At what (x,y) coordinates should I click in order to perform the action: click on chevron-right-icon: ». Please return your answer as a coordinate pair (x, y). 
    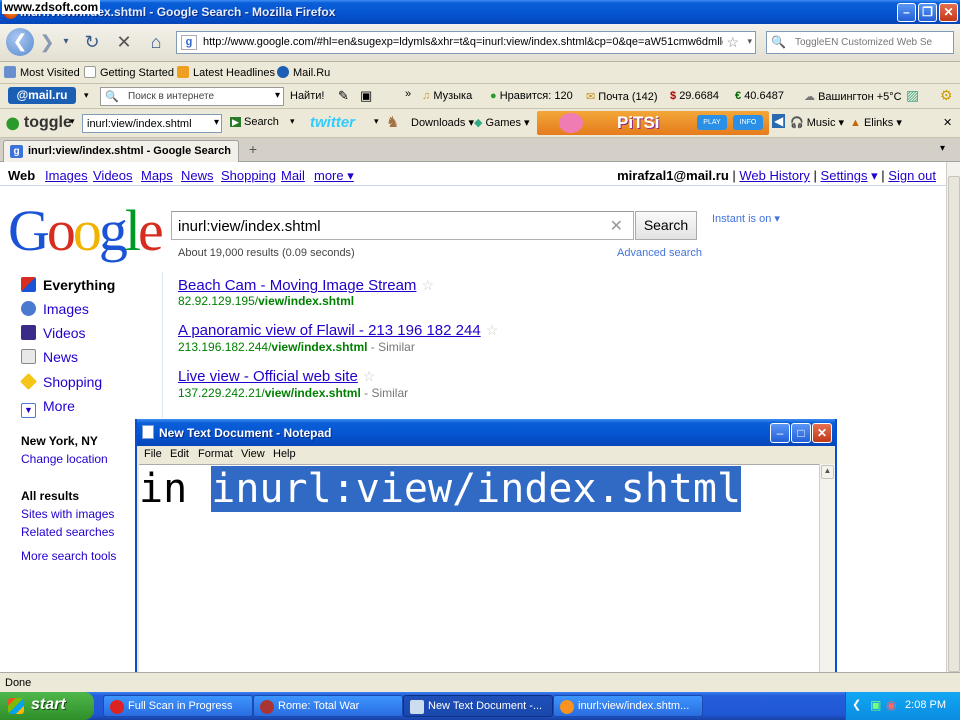
    Looking at the image, I should click on (408, 94).